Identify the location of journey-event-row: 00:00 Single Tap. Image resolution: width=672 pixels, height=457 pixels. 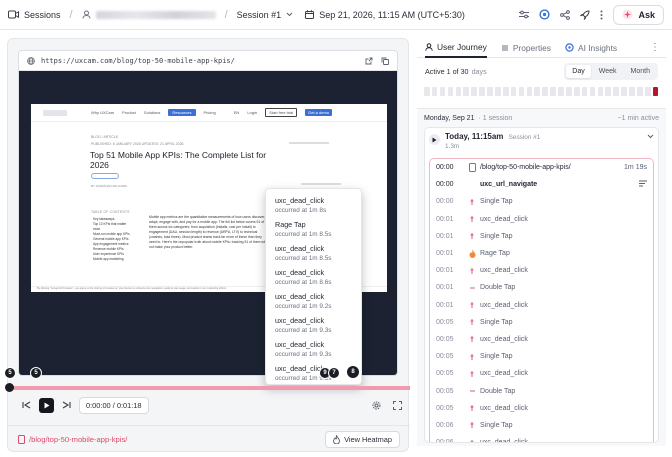
(541, 201).